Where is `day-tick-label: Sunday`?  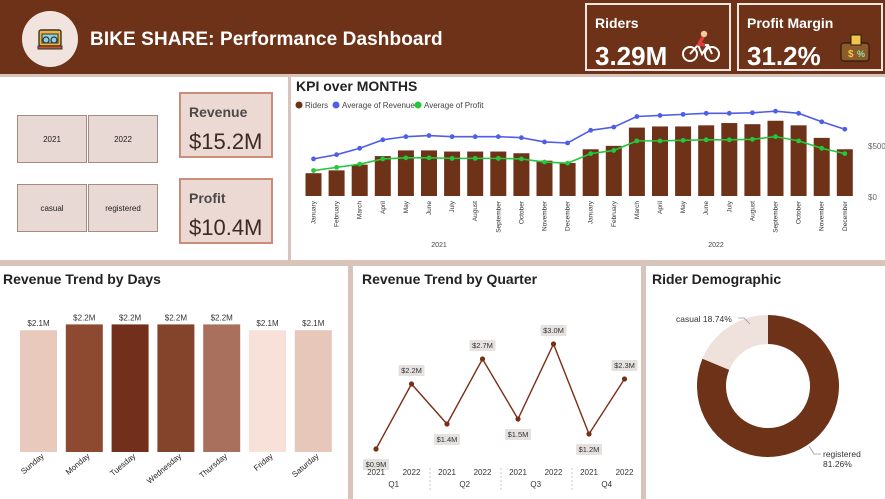
day-tick-label: Sunday is located at coordinates (32, 464).